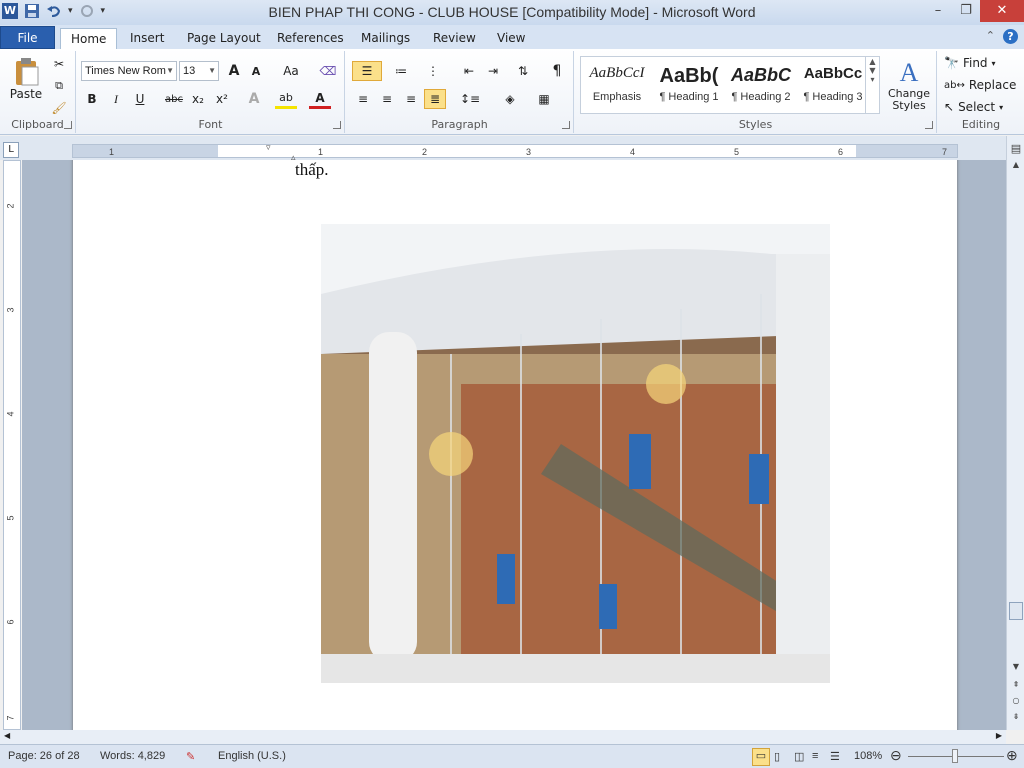  What do you see at coordinates (955, 756) in the screenshot?
I see `zoom-slider-thumb` at bounding box center [955, 756].